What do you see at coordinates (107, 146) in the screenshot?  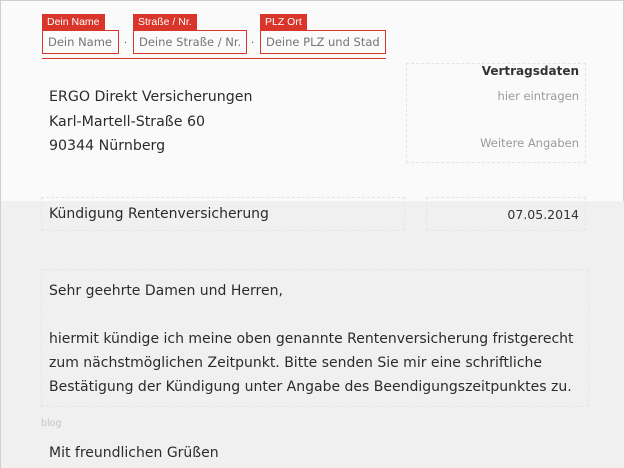 I see `recipient-line-3: 90344 Nürnberg` at bounding box center [107, 146].